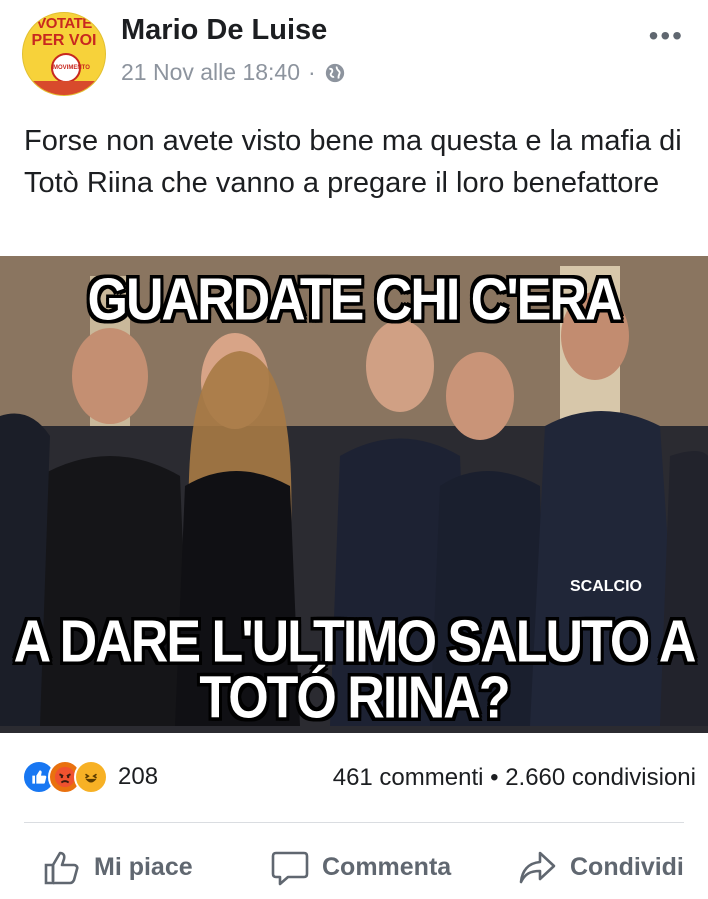 This screenshot has height=899, width=708. What do you see at coordinates (70, 68) in the screenshot?
I see `avatar-badge: MOVIMENTO` at bounding box center [70, 68].